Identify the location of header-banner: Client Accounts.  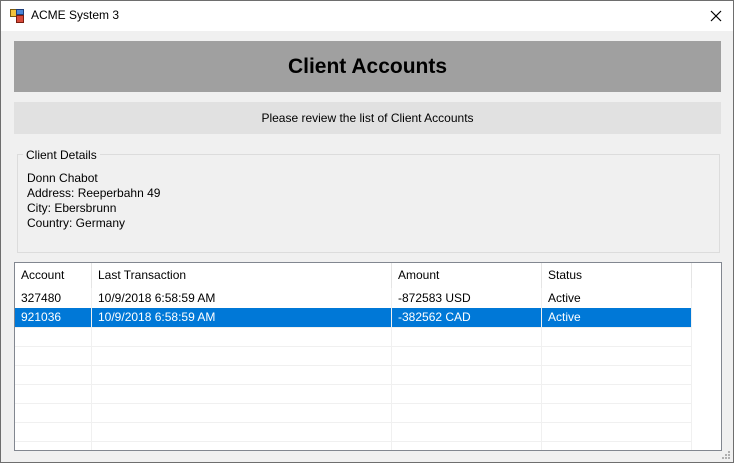
(367, 66).